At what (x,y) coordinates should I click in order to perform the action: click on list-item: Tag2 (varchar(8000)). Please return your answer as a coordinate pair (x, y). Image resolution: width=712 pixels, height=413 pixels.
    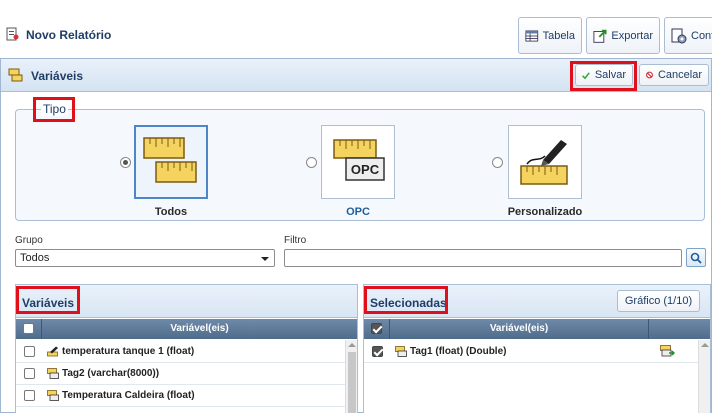
    Looking at the image, I should click on (180, 374).